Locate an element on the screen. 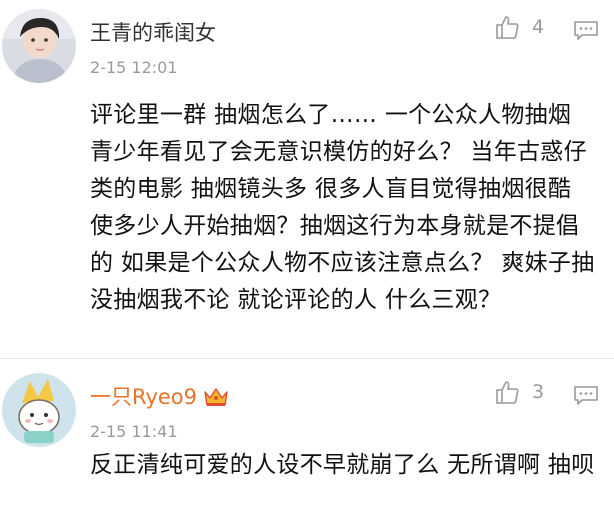  crown-icon is located at coordinates (216, 397).